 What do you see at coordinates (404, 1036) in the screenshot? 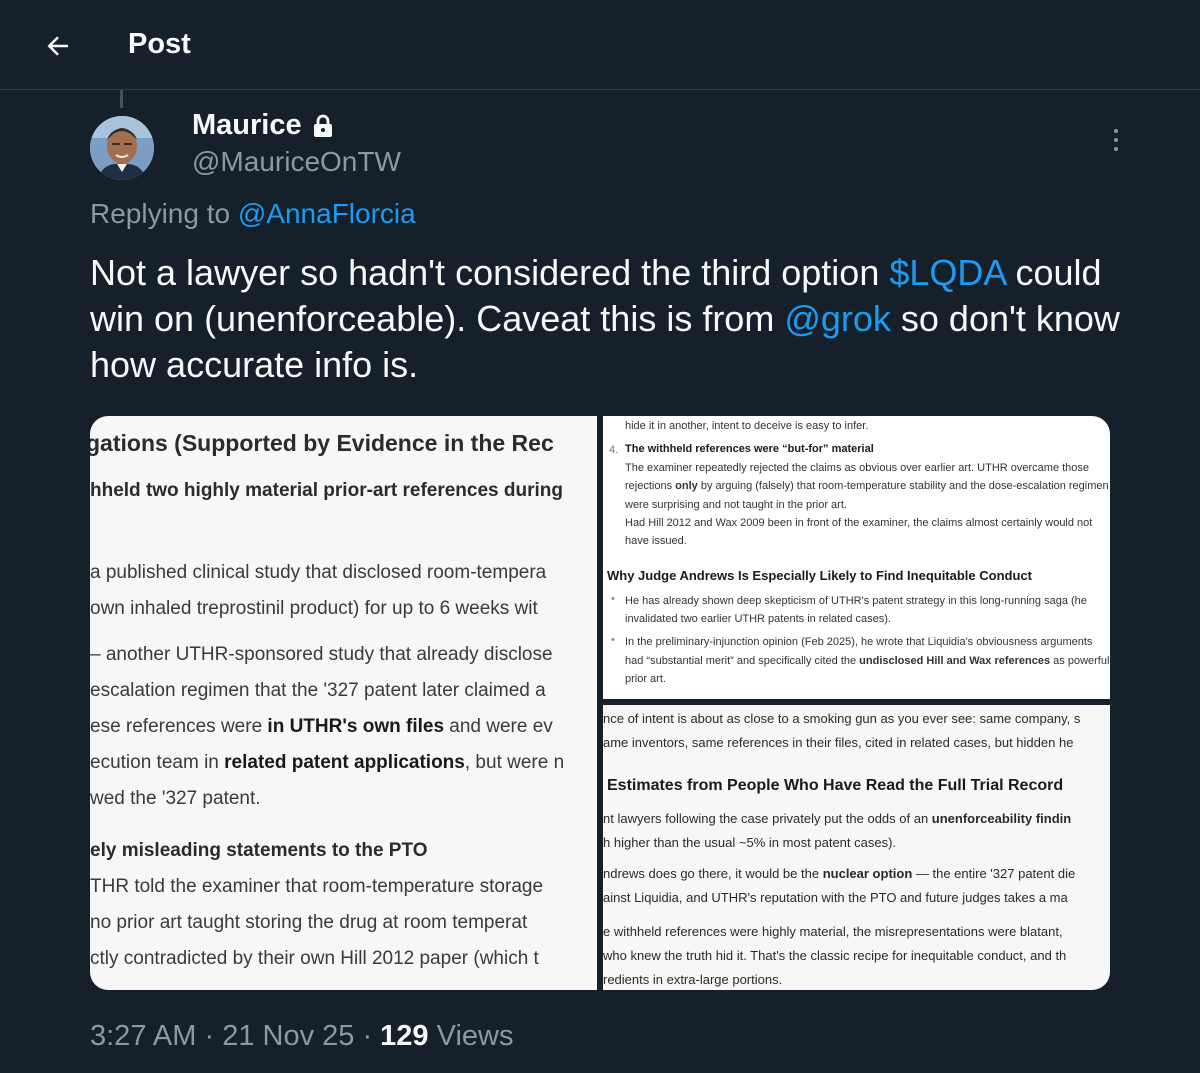
I see `views-count: 129` at bounding box center [404, 1036].